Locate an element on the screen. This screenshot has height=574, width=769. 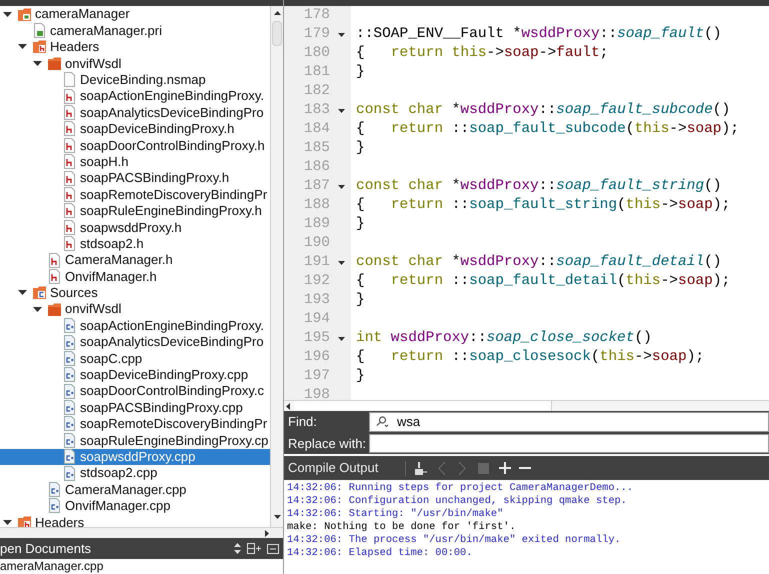
plus-icon is located at coordinates (505, 468).